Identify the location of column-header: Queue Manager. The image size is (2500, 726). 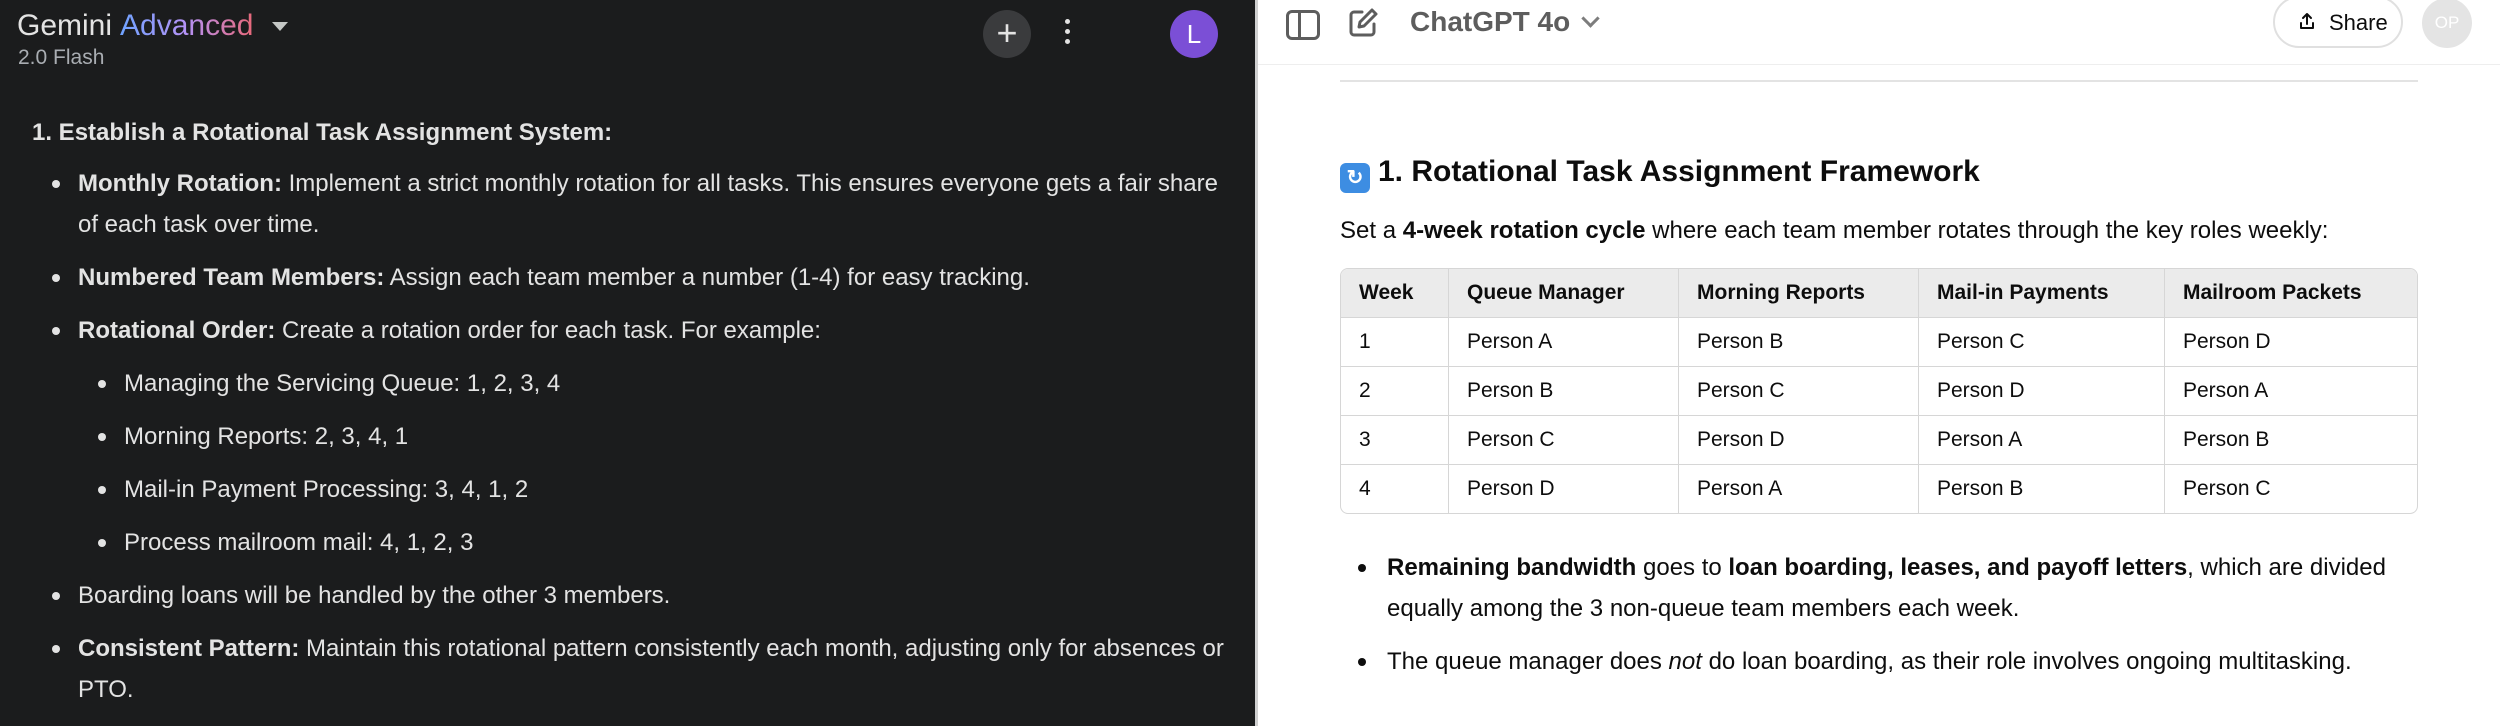
(1564, 293).